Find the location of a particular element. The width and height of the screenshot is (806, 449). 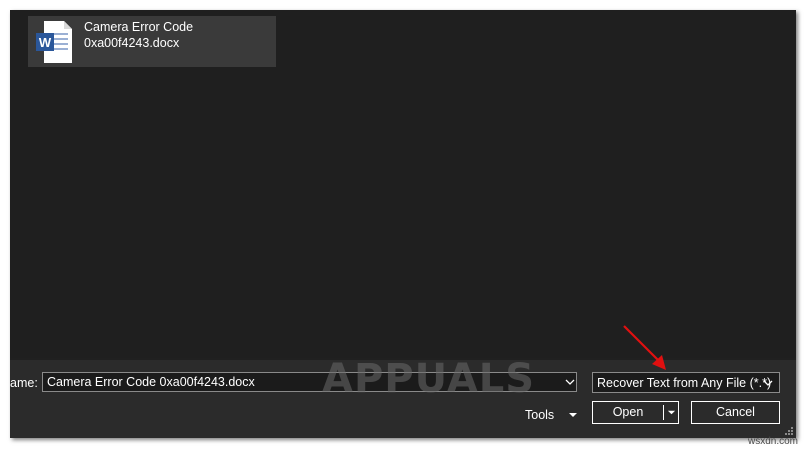

file-item: W Camera Error Code 0xa00f4243.docx is located at coordinates (152, 41).